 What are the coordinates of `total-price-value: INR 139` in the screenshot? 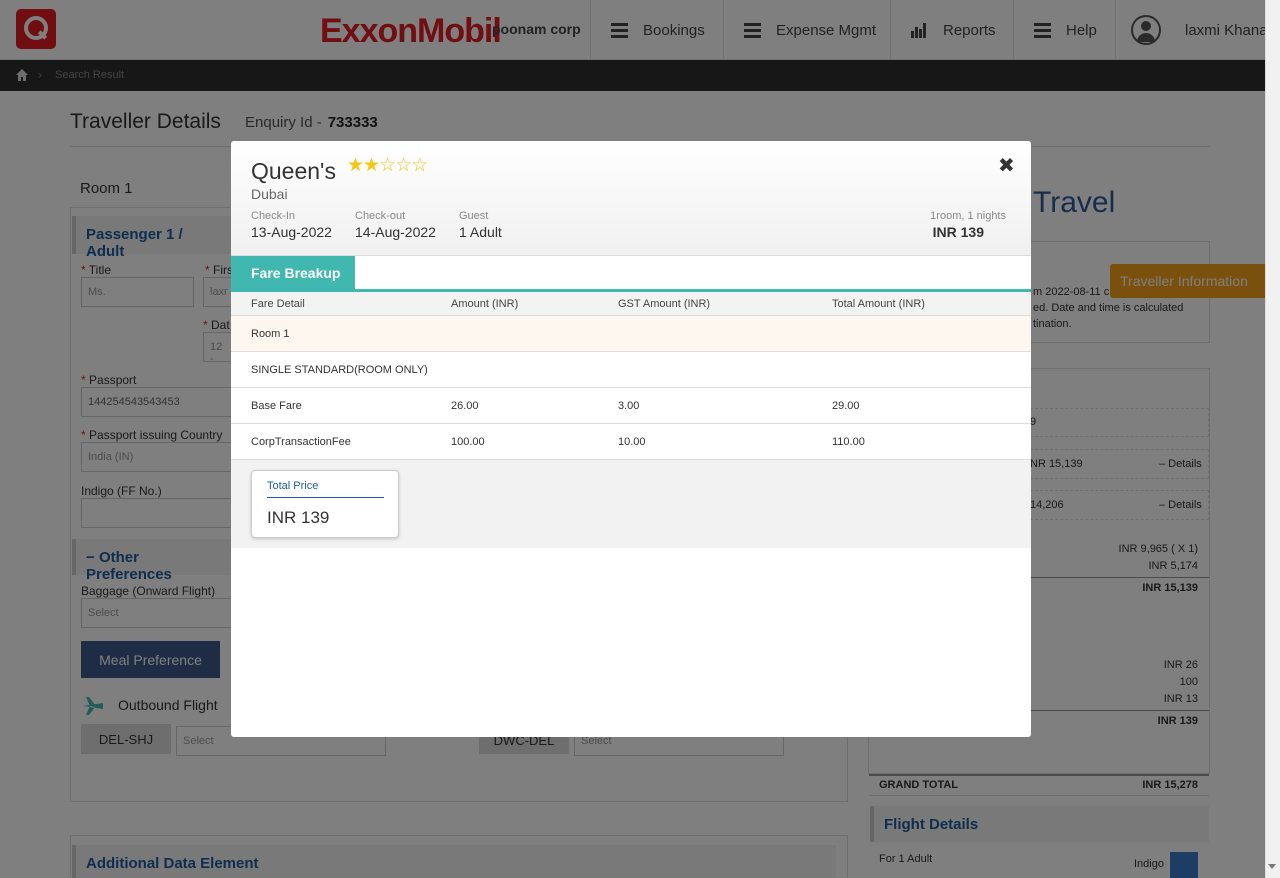 It's located at (298, 517).